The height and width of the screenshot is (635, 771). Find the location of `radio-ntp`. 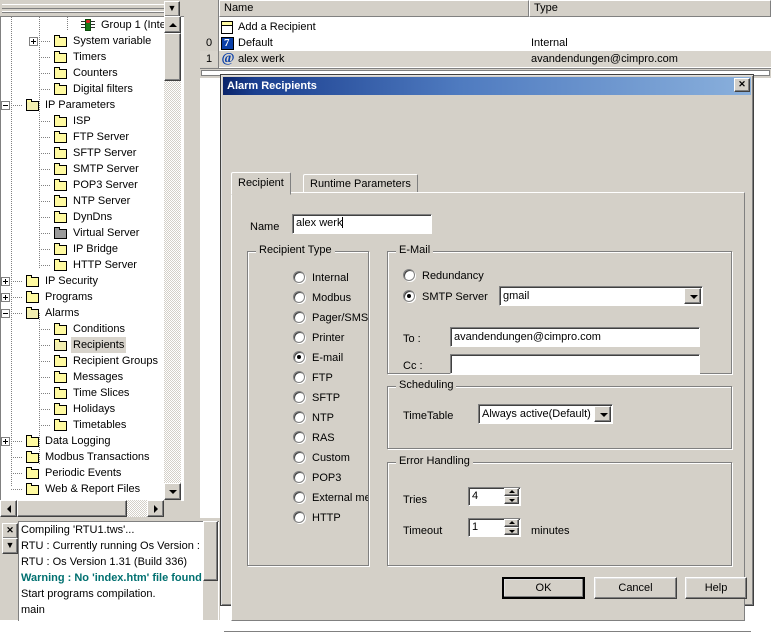

radio-ntp is located at coordinates (299, 417).